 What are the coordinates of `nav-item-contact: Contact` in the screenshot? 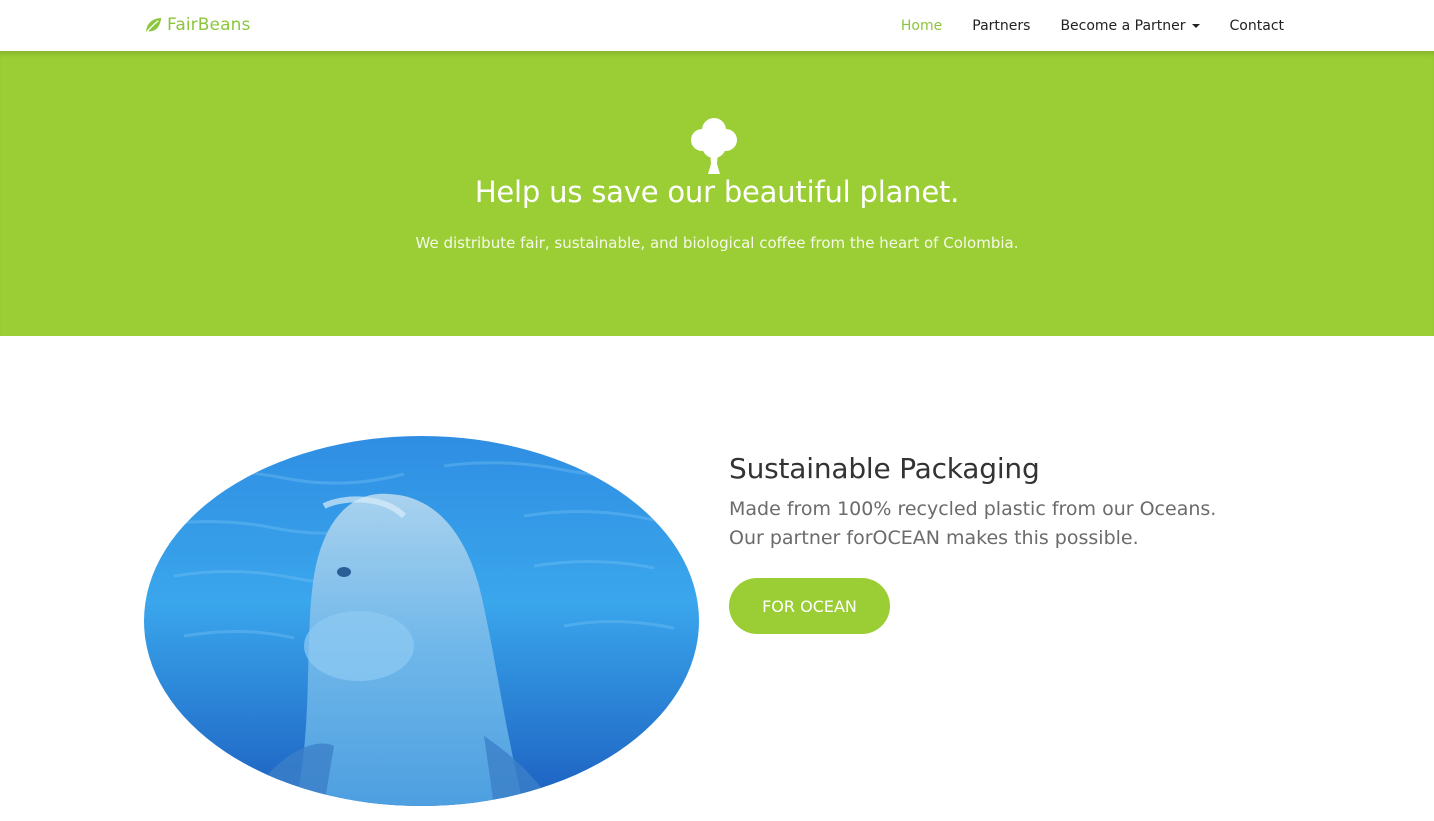 It's located at (1257, 26).